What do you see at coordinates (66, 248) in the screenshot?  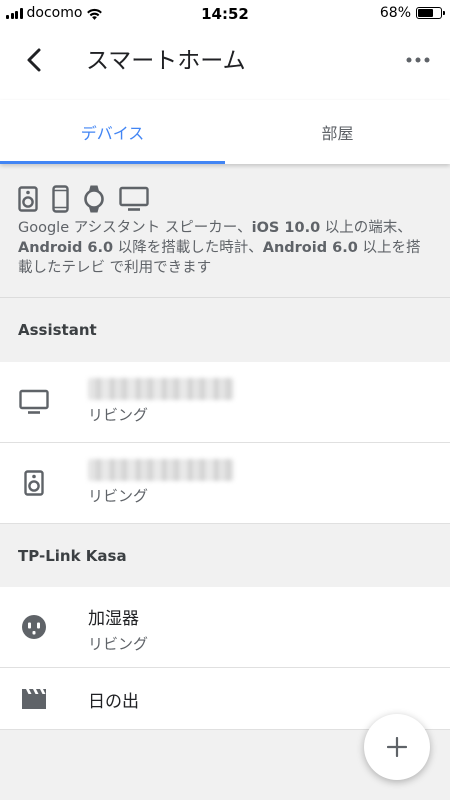 I see `android-version-watch: Android 6.0` at bounding box center [66, 248].